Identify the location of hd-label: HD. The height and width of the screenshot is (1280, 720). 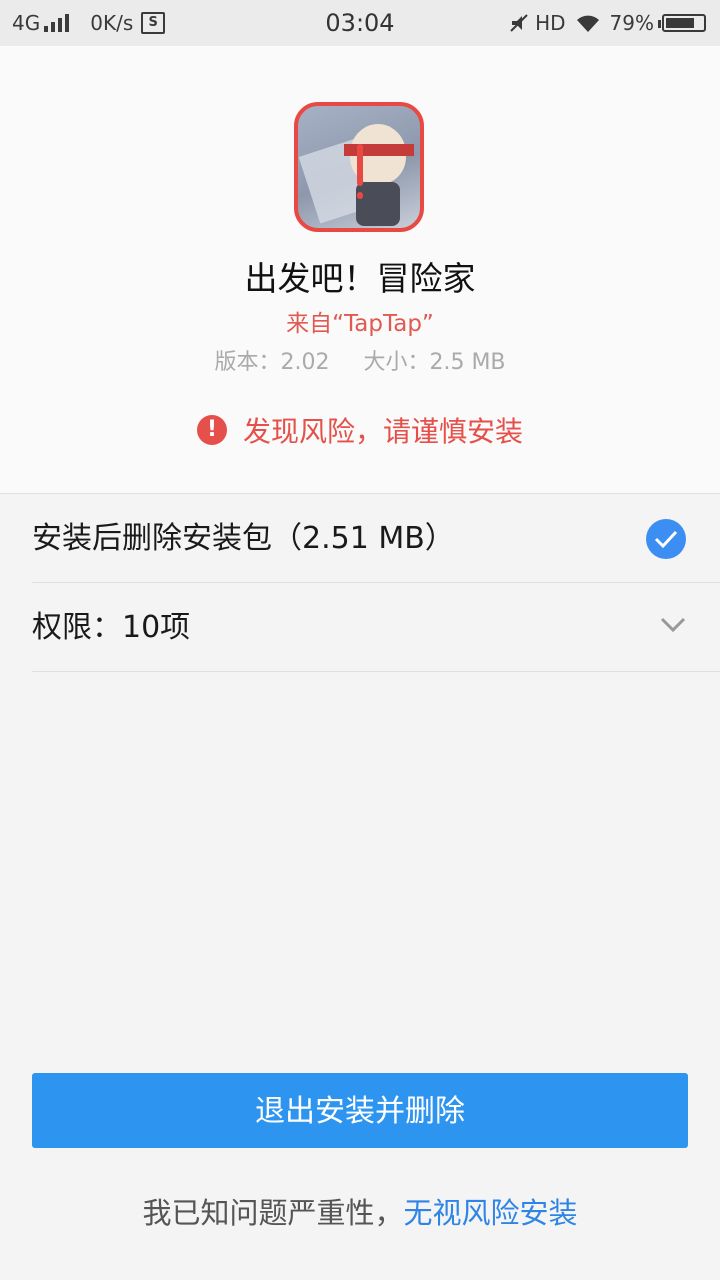
(550, 23).